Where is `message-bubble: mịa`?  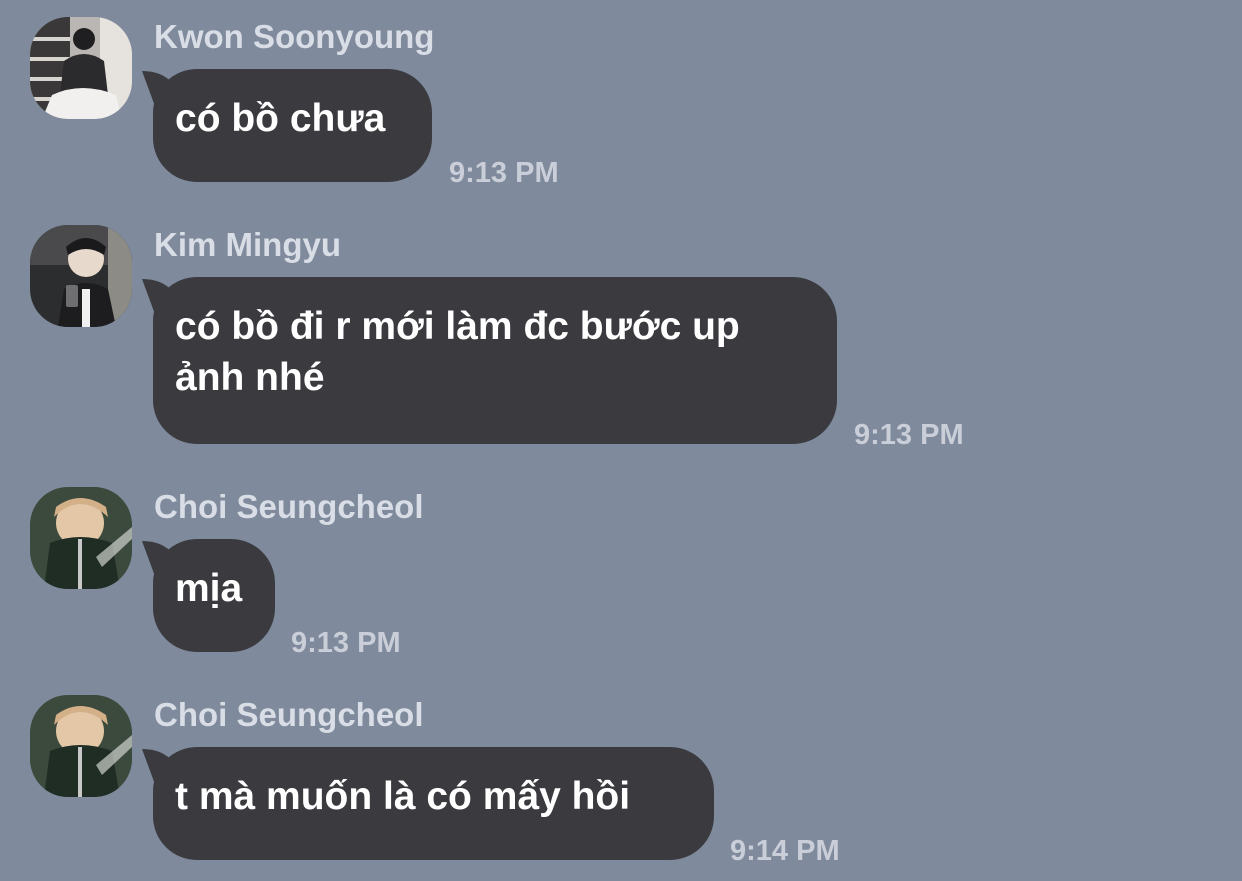 message-bubble: mịa is located at coordinates (208, 595).